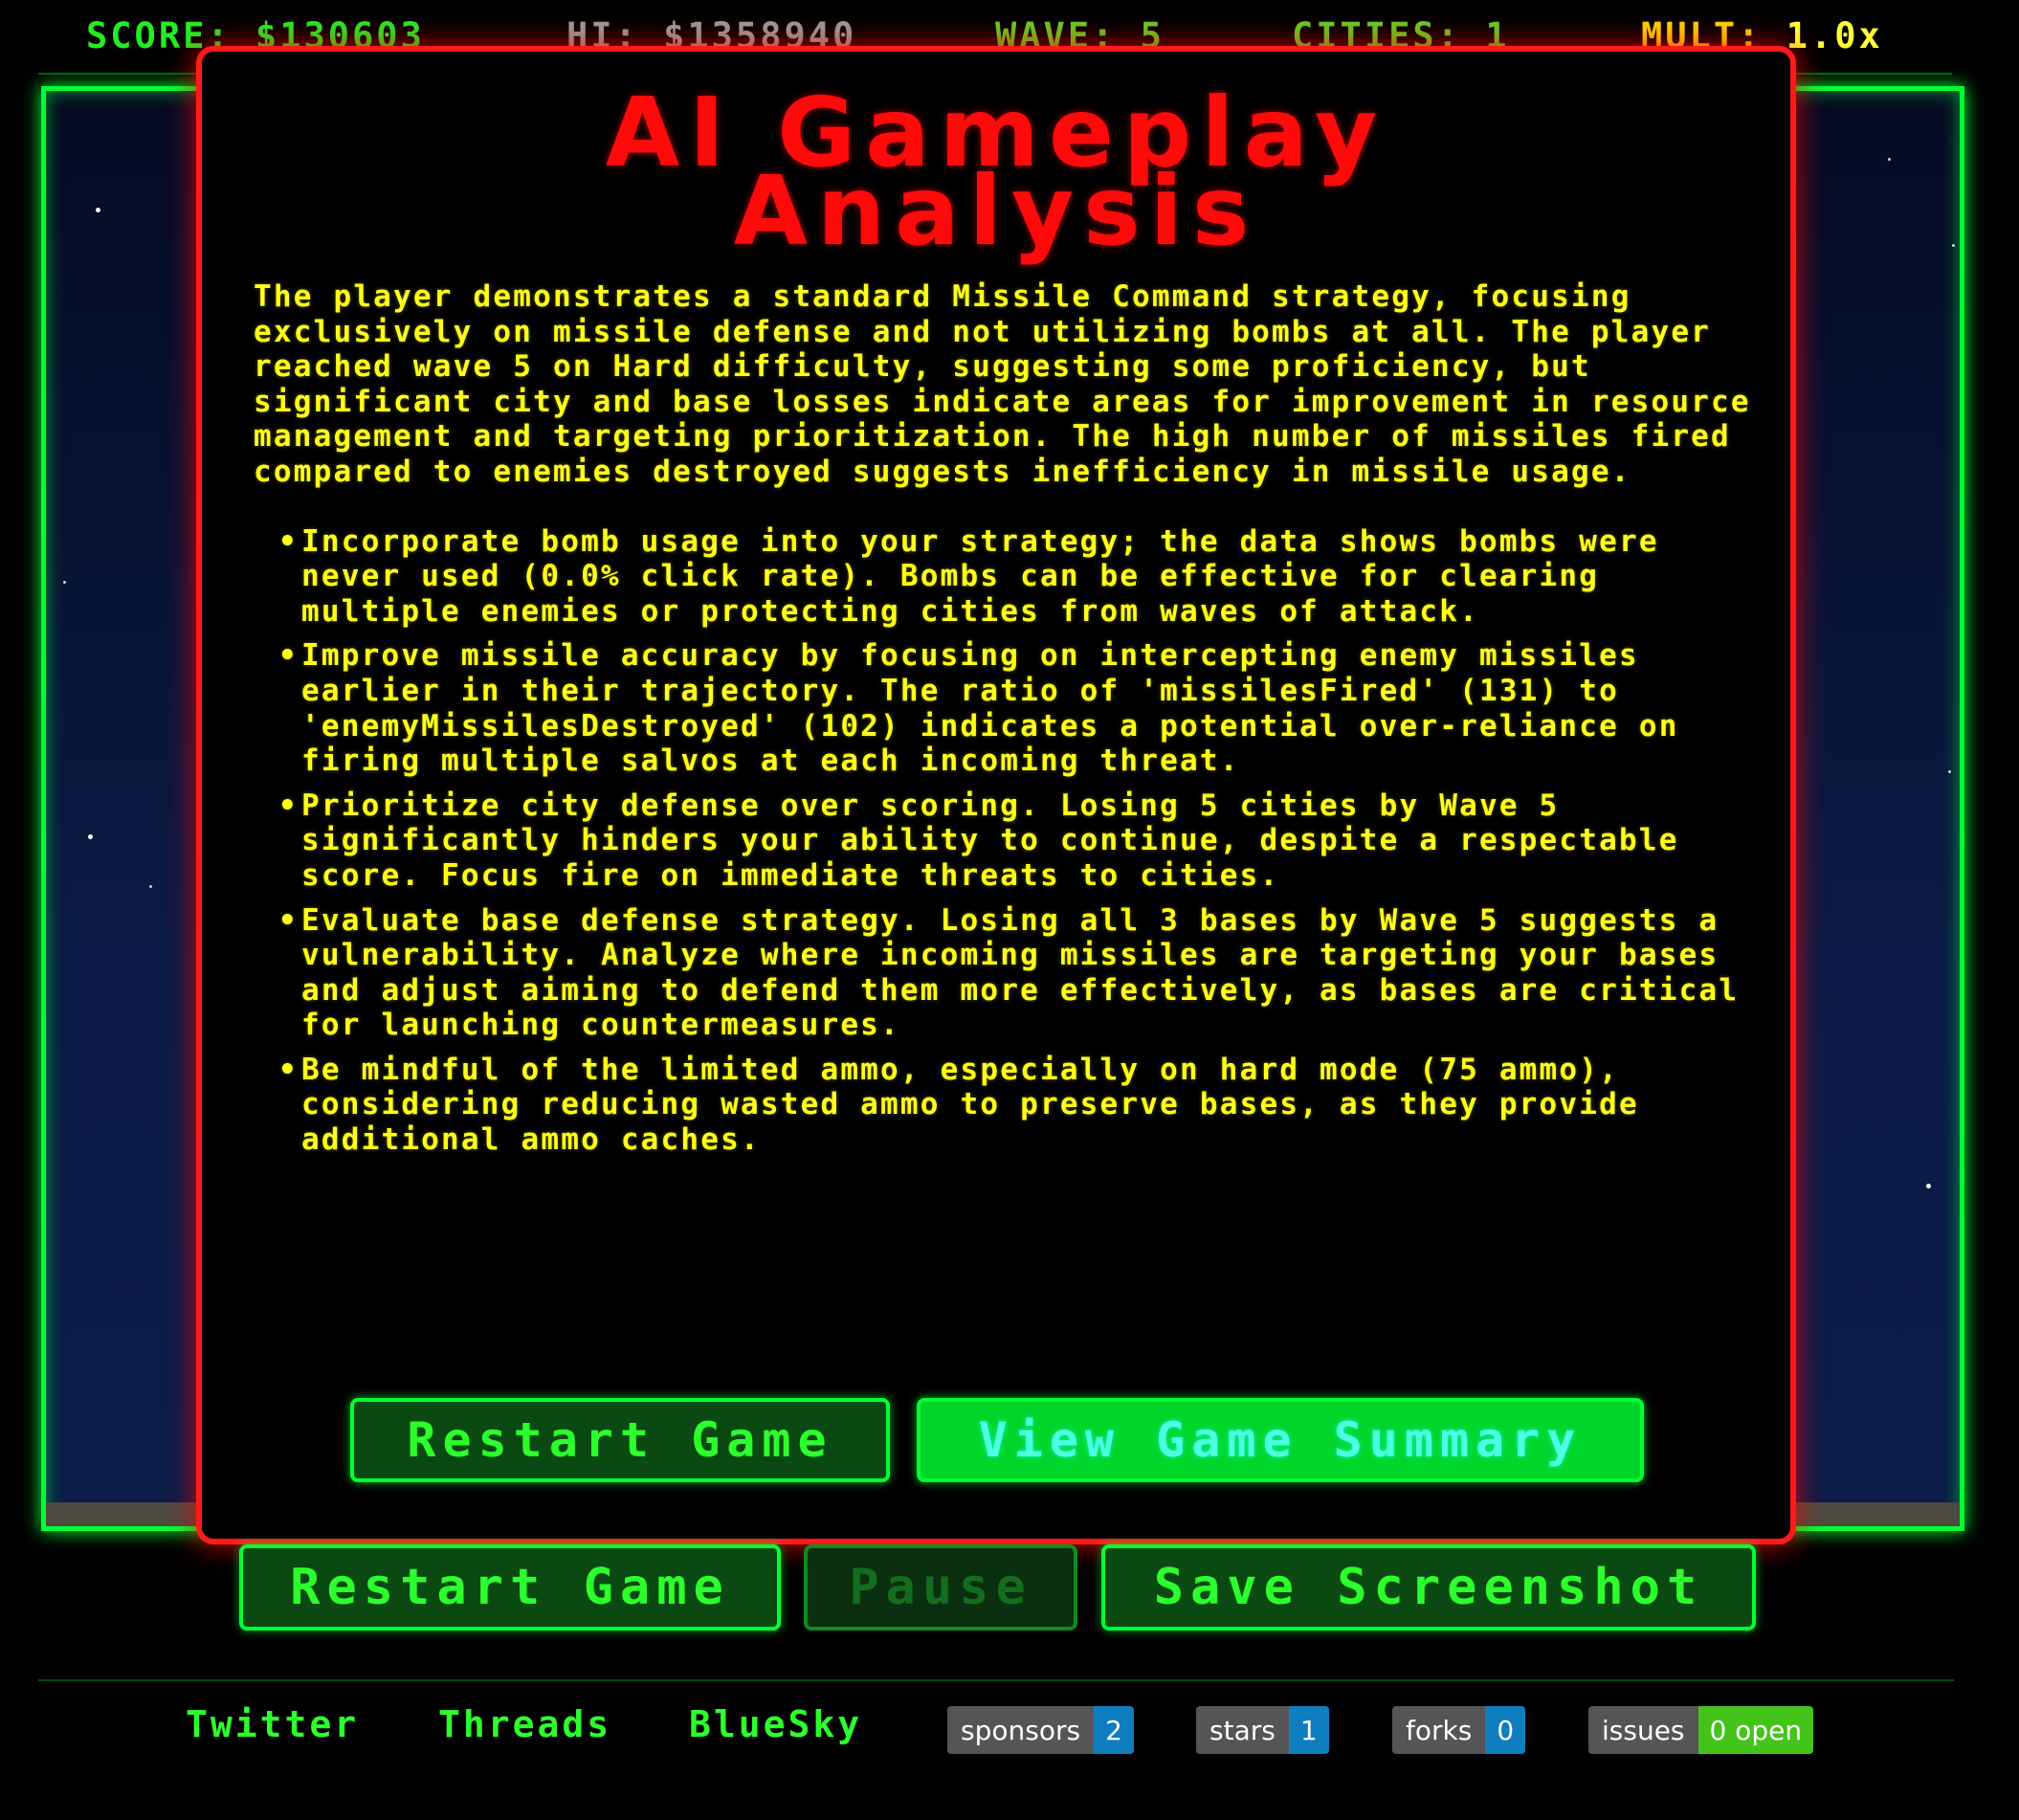 This screenshot has width=2019, height=1820. I want to click on multiplier-value: 1.0x, so click(1835, 36).